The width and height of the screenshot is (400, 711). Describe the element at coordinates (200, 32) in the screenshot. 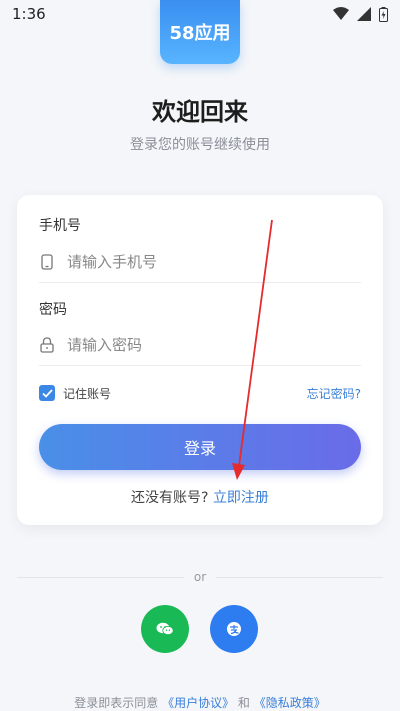

I see `app-logo: 58应用` at that location.